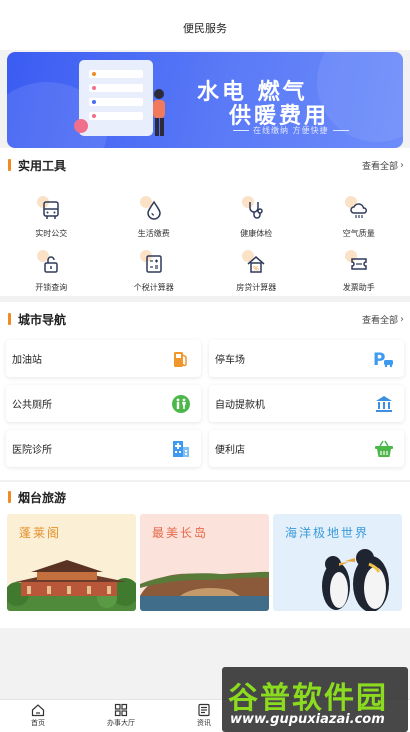  What do you see at coordinates (32, 450) in the screenshot?
I see `nav-label: 医院诊所` at bounding box center [32, 450].